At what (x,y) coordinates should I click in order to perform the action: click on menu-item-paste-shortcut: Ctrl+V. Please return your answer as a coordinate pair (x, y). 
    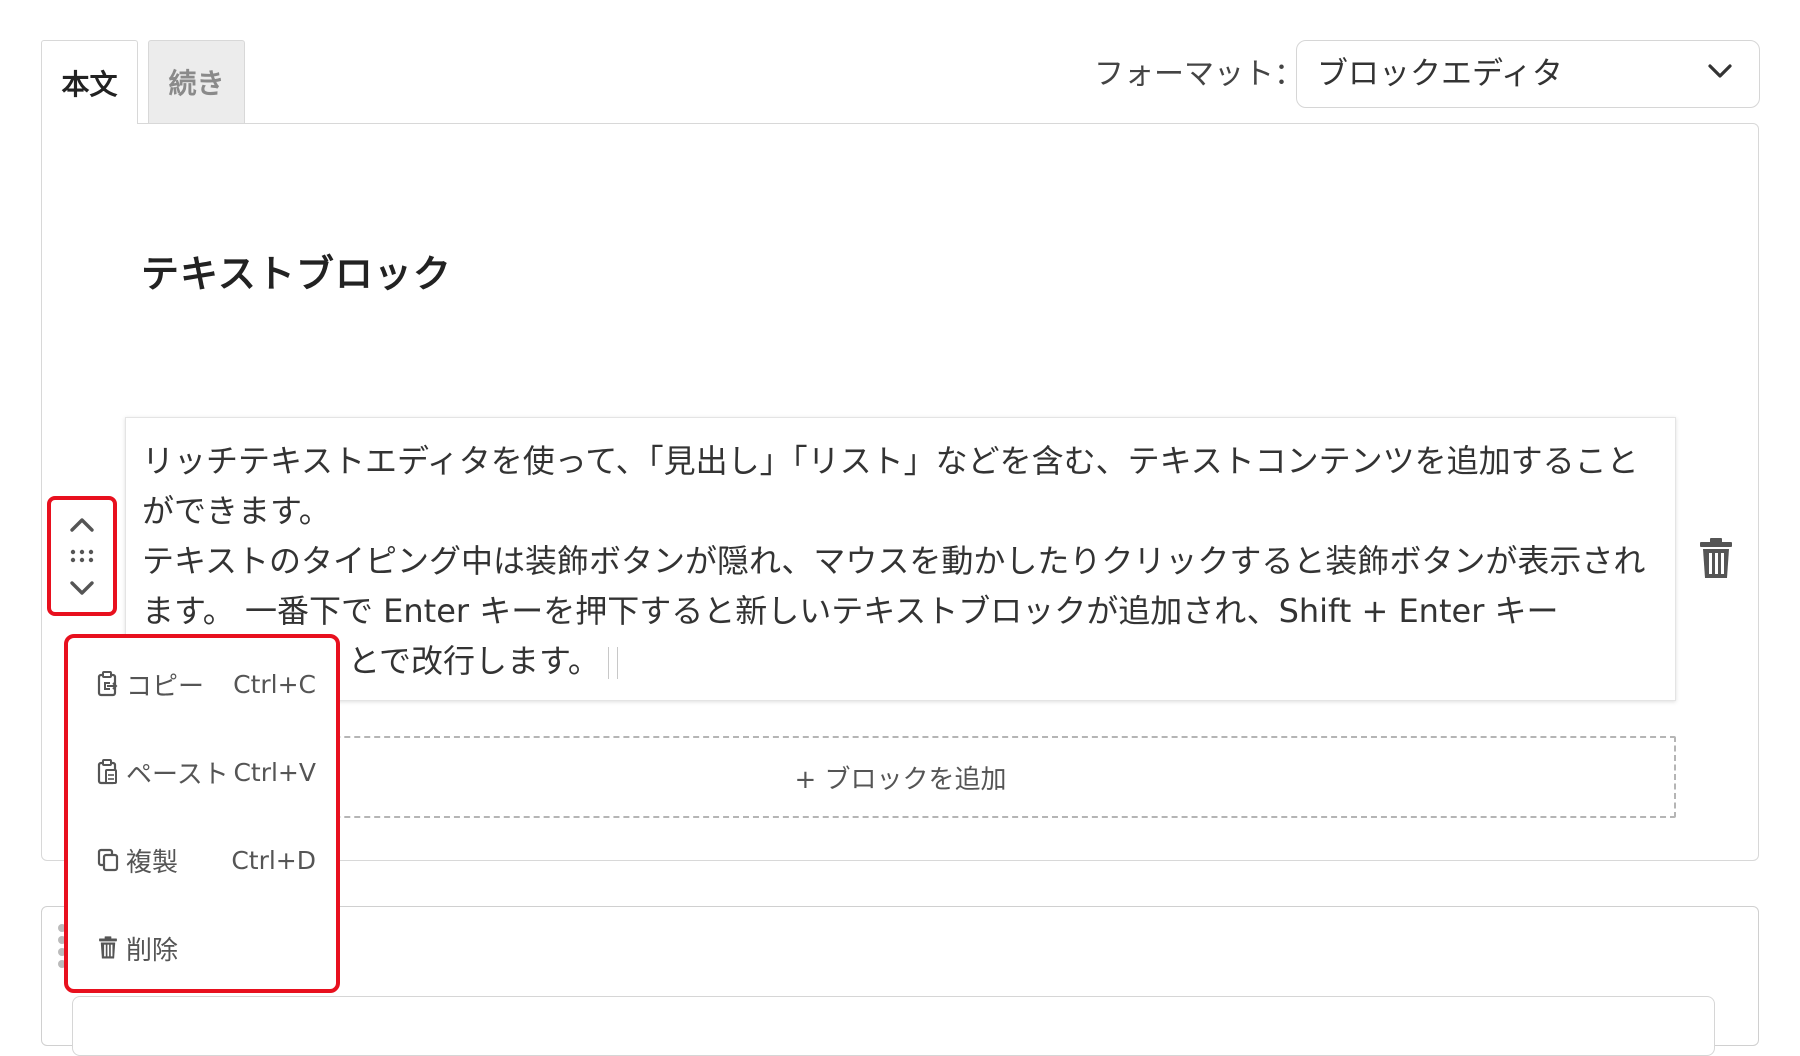
    Looking at the image, I should click on (274, 772).